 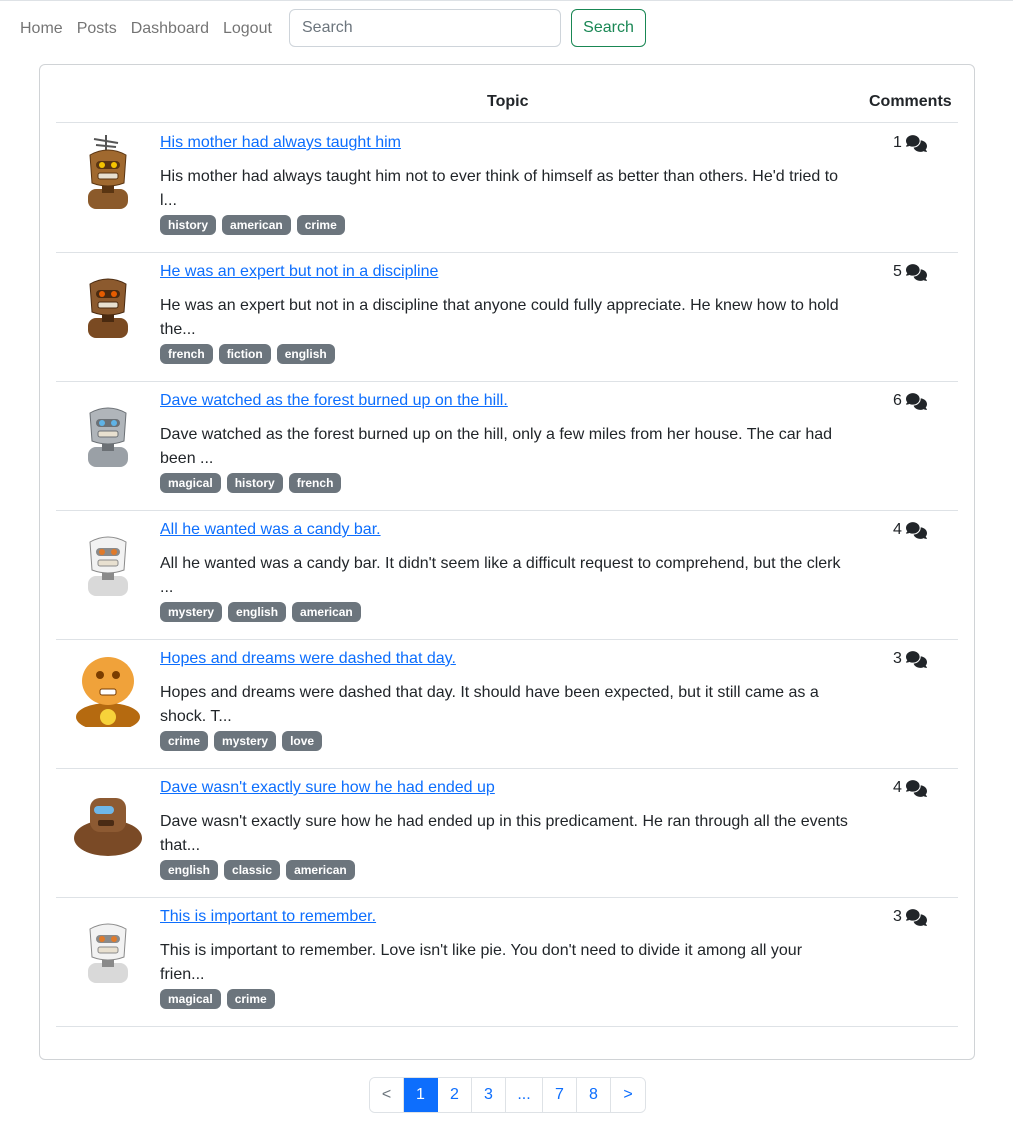 I want to click on comment-count: 5, so click(x=910, y=272).